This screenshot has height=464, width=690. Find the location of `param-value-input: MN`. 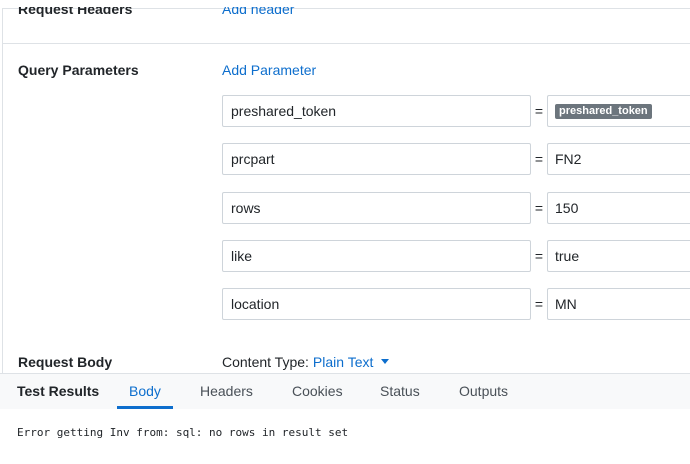

param-value-input: MN is located at coordinates (618, 304).